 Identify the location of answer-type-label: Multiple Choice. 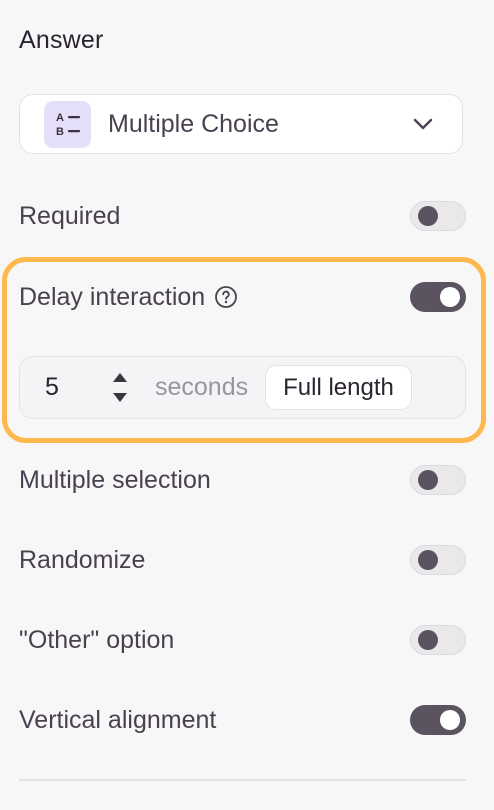
(193, 123).